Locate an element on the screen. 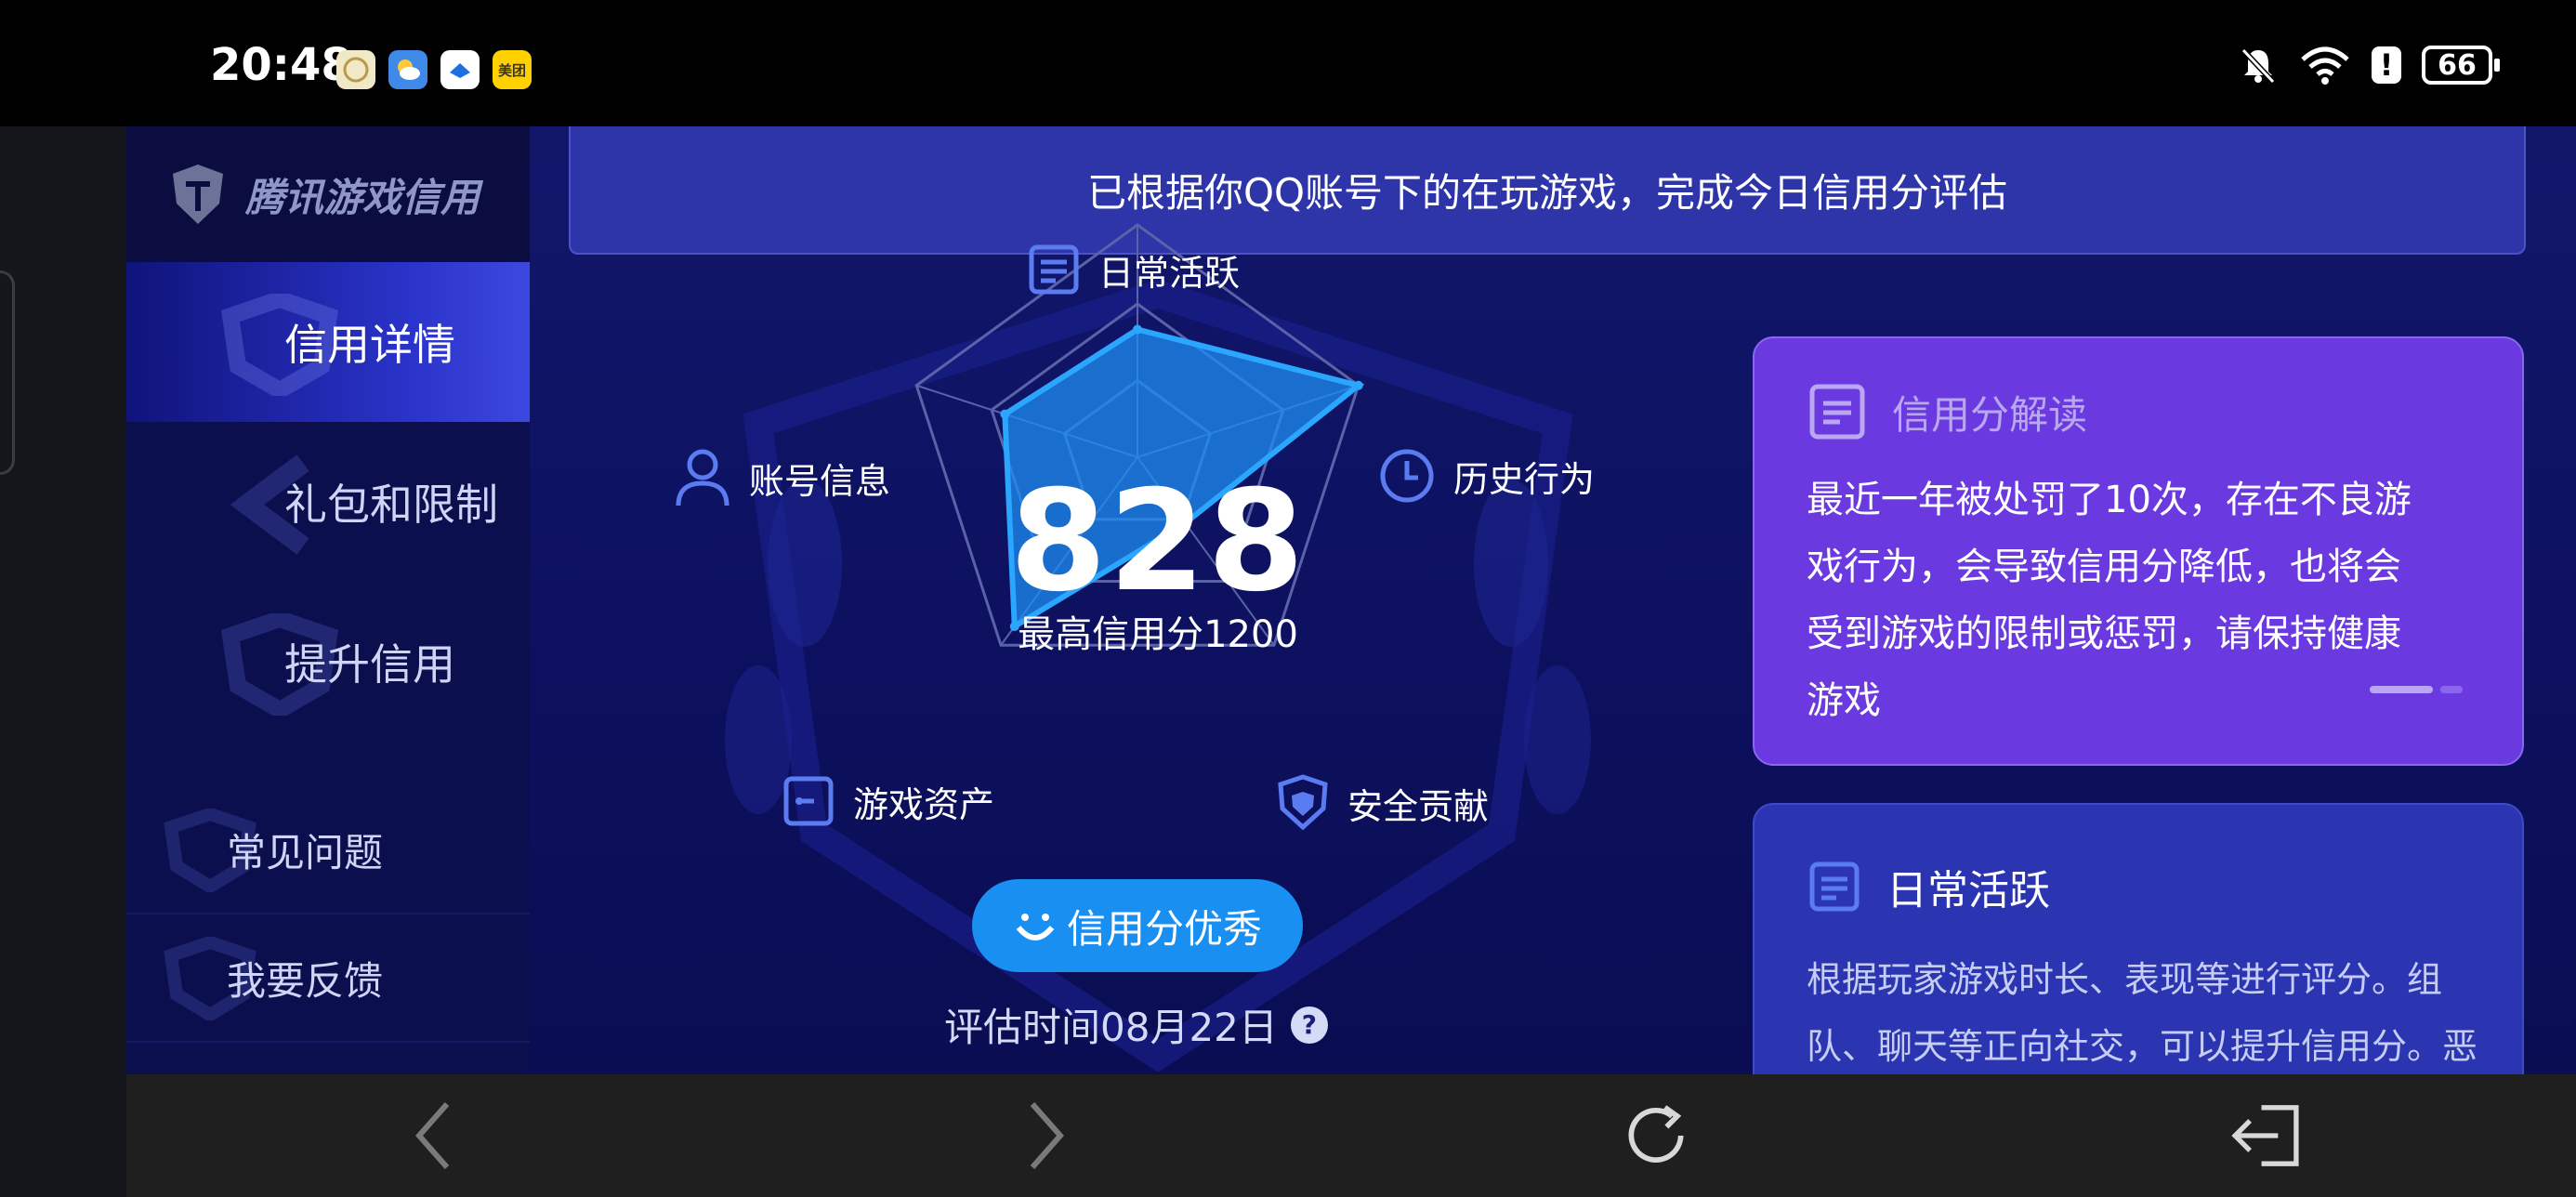 The width and height of the screenshot is (2576, 1197). exit-icon is located at coordinates (2265, 1135).